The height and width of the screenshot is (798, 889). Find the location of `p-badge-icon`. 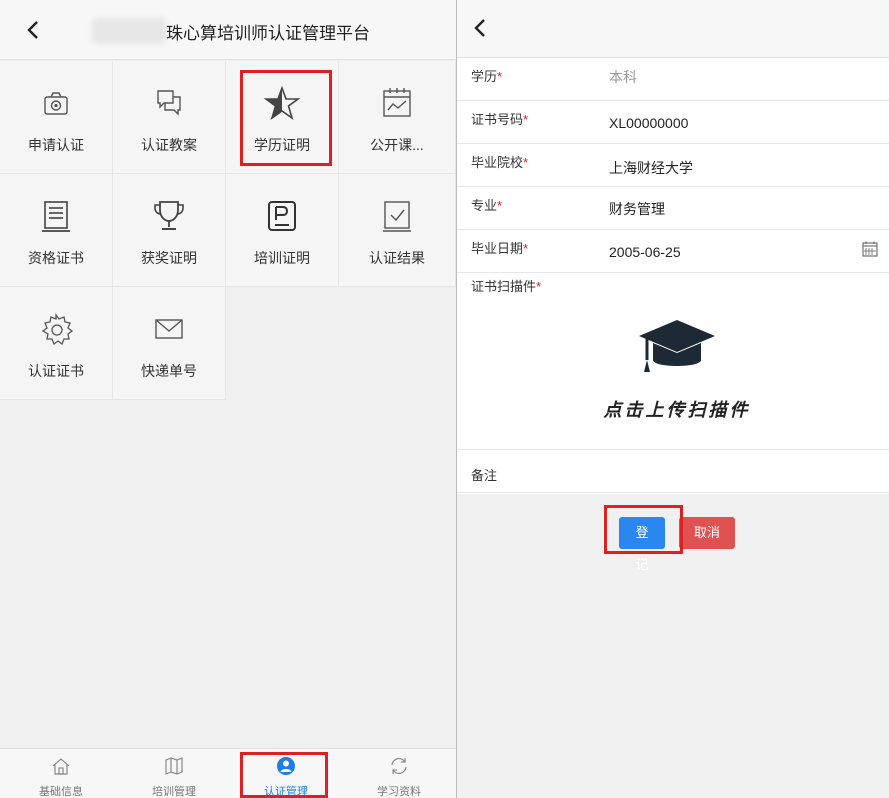

p-badge-icon is located at coordinates (282, 216).